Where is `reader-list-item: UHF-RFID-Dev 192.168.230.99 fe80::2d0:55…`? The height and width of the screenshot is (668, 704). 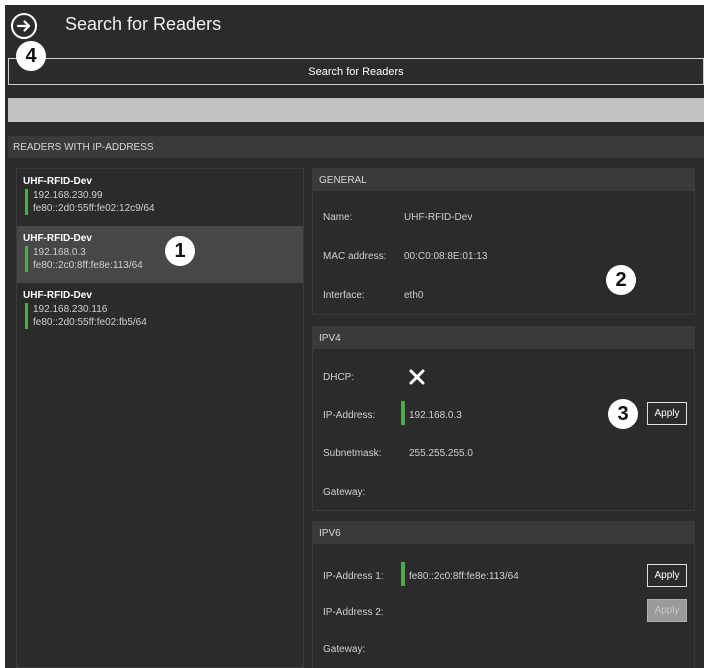
reader-list-item: UHF-RFID-Dev 192.168.230.99 fe80::2d0:55… is located at coordinates (160, 197).